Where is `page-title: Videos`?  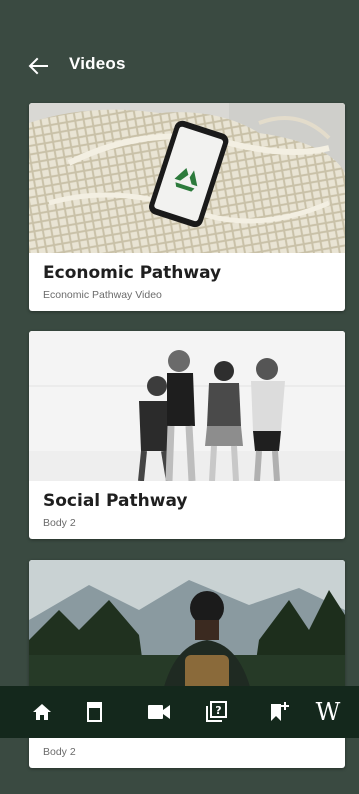 page-title: Videos is located at coordinates (97, 63).